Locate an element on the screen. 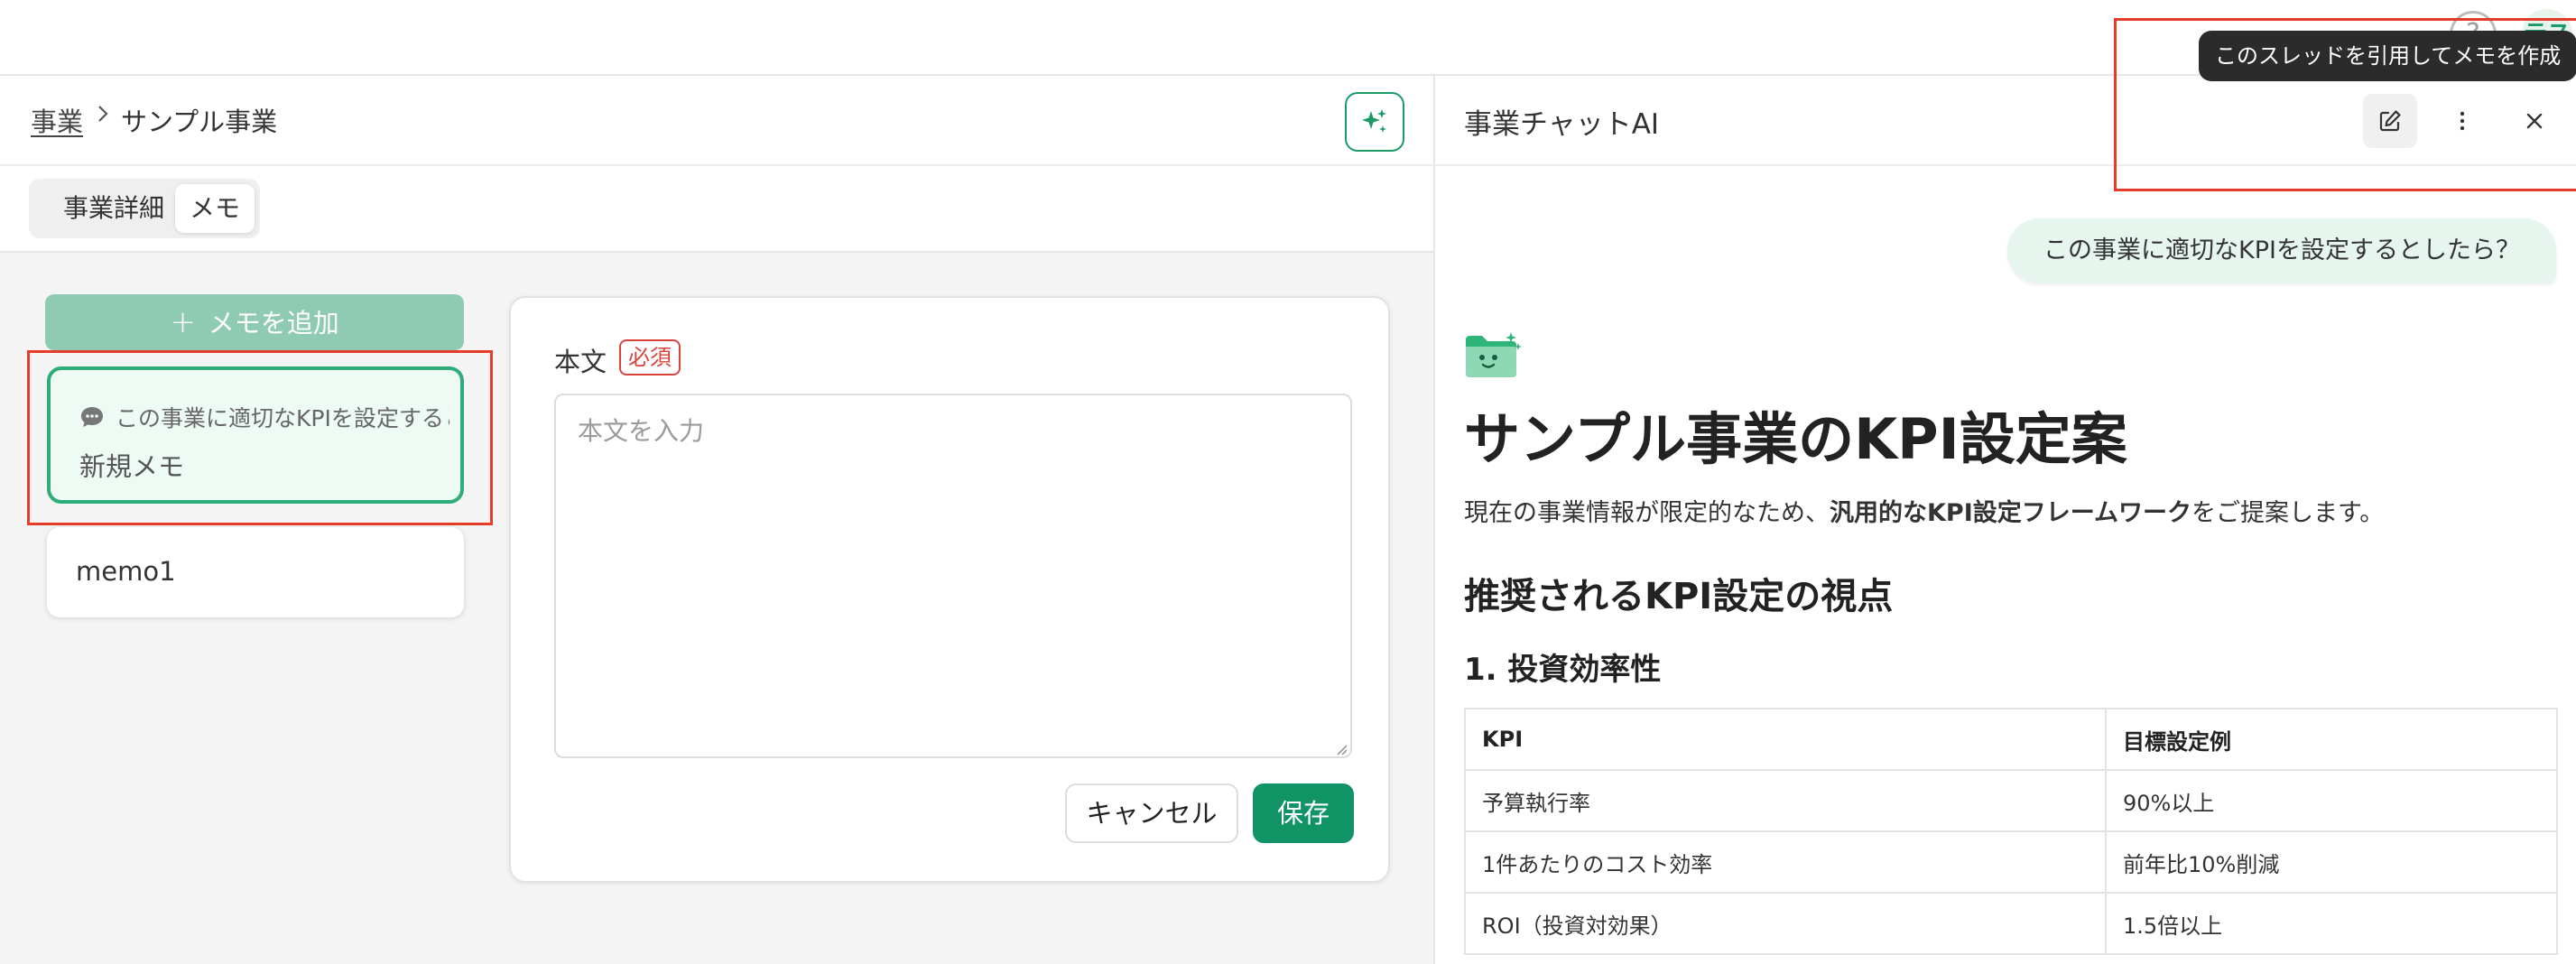 This screenshot has width=2576, height=964. table-cell: 1.5倍以上 is located at coordinates (2331, 924).